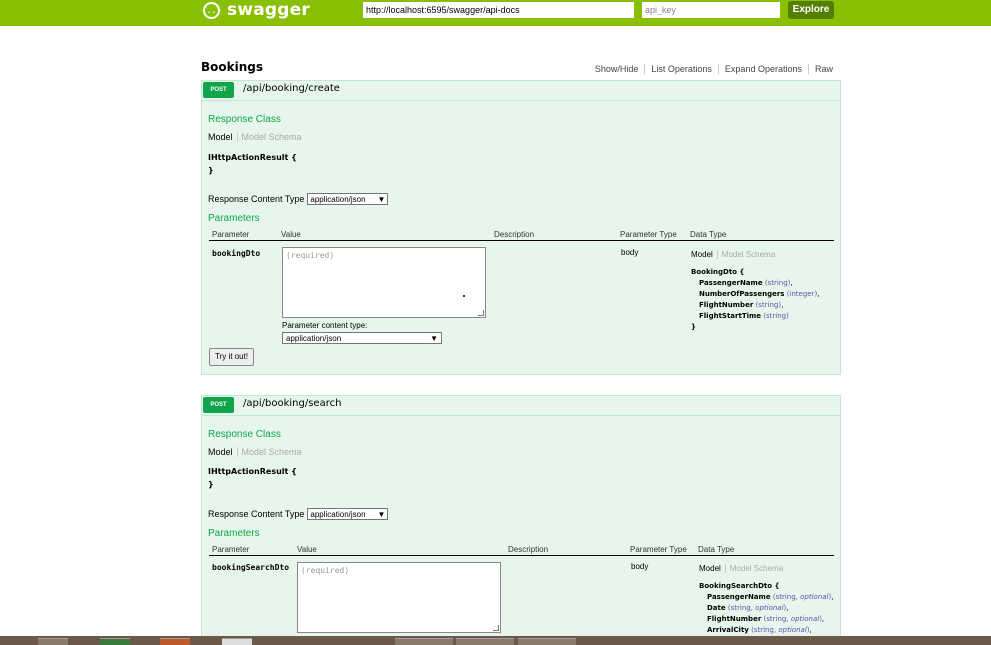 Image resolution: width=991 pixels, height=645 pixels. Describe the element at coordinates (292, 403) in the screenshot. I see `operation-path: /api/booking/search` at that location.